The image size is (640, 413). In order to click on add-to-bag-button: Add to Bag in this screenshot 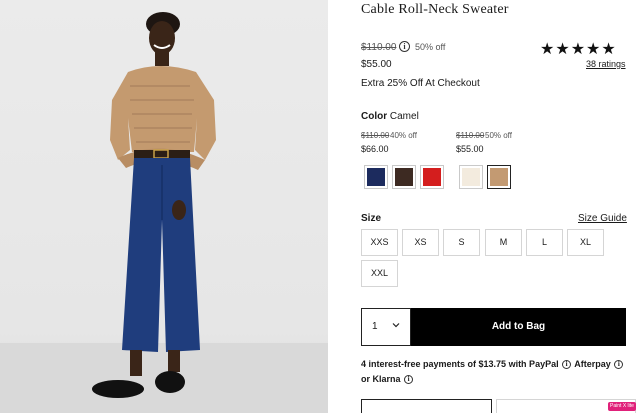, I will do `click(518, 327)`.